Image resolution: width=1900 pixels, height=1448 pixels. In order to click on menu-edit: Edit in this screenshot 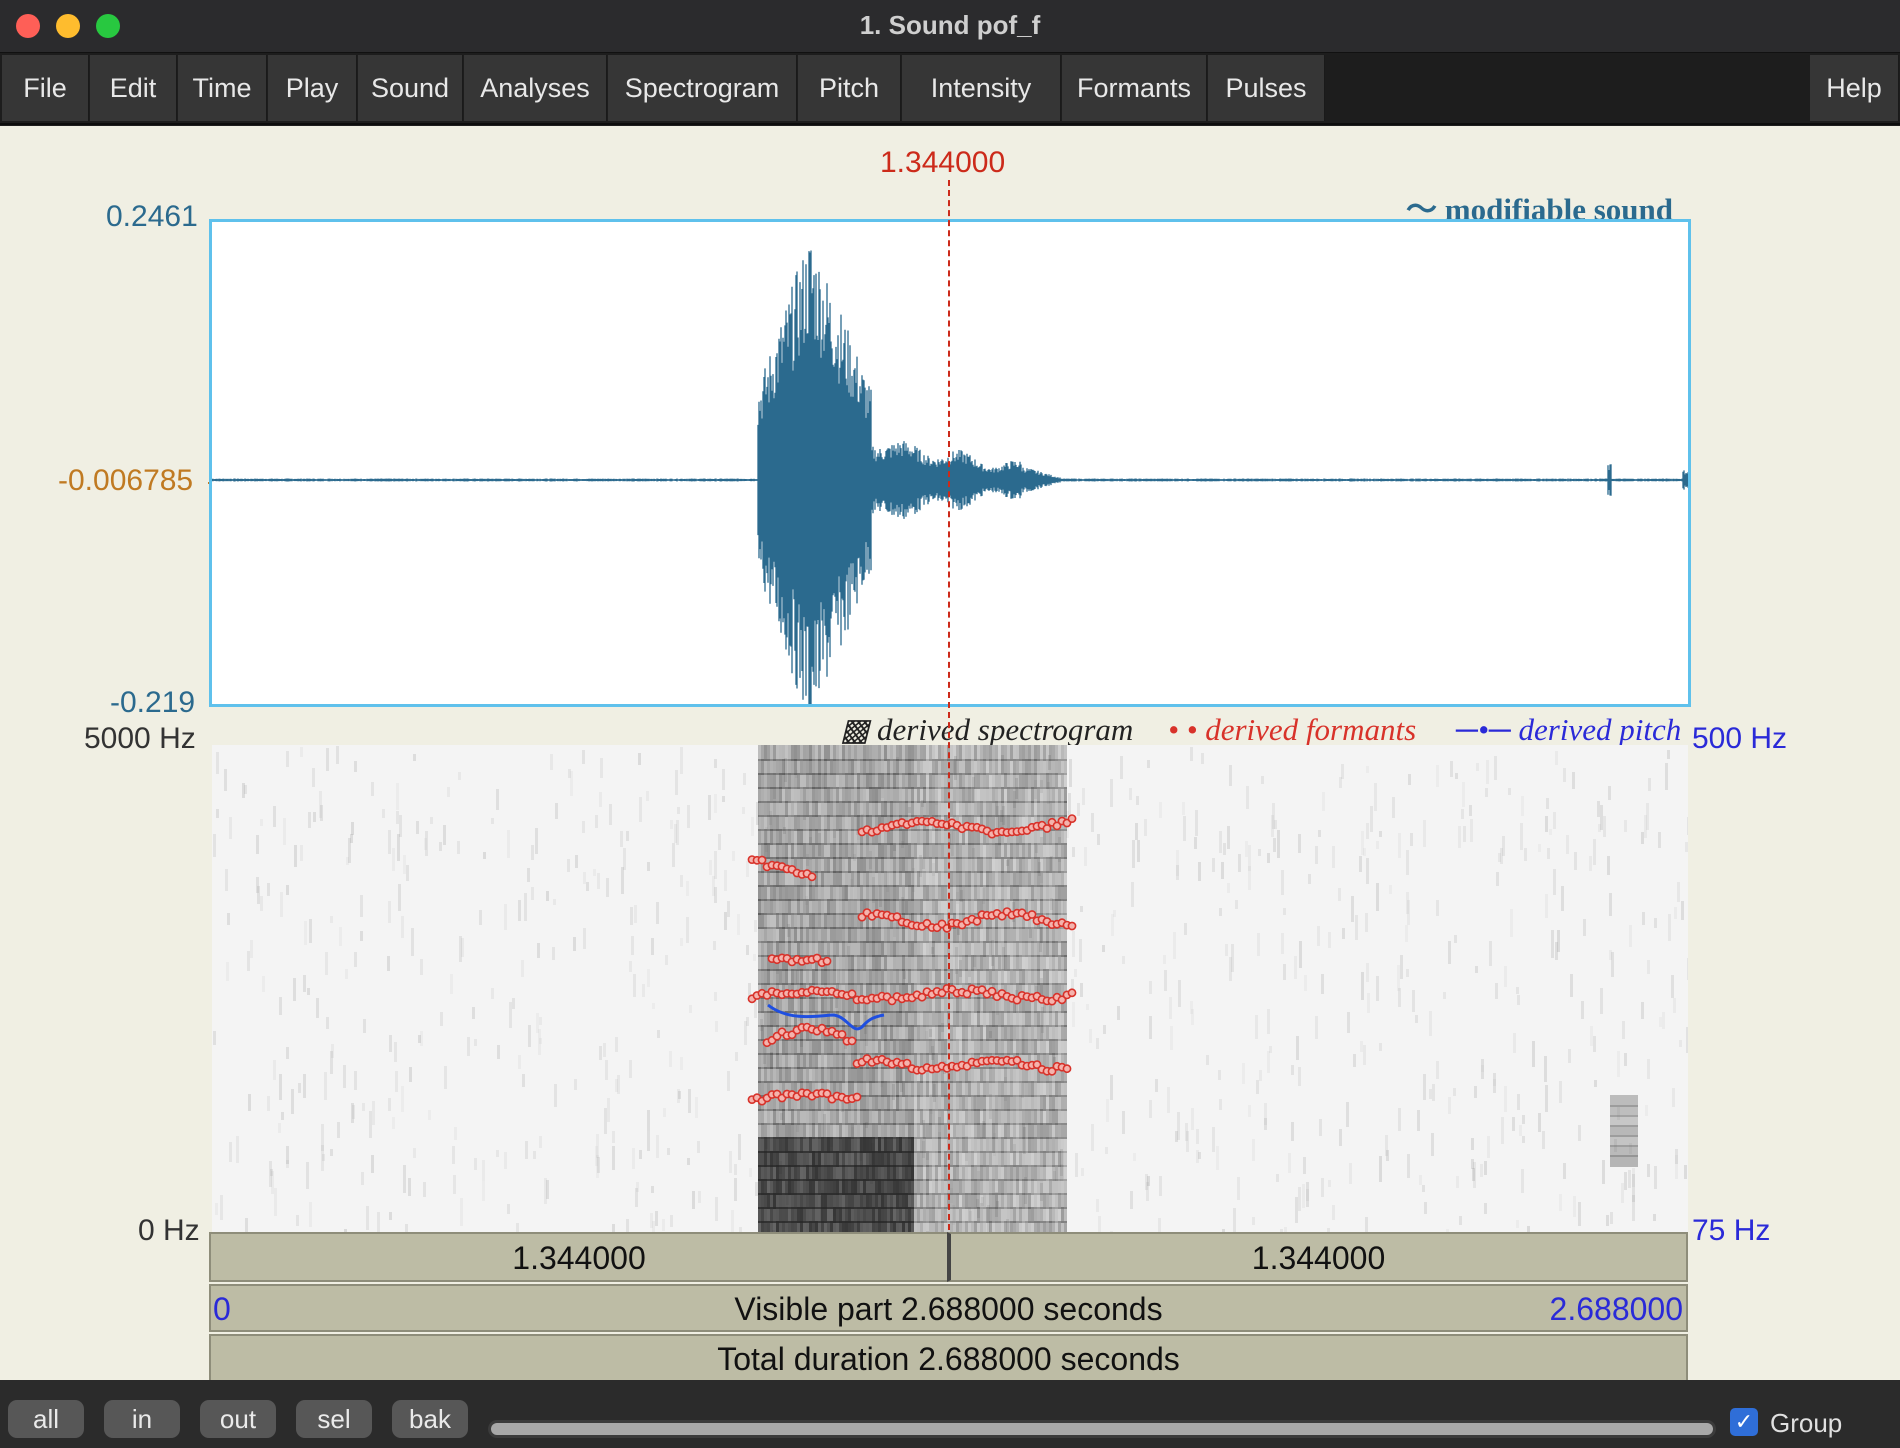, I will do `click(133, 88)`.